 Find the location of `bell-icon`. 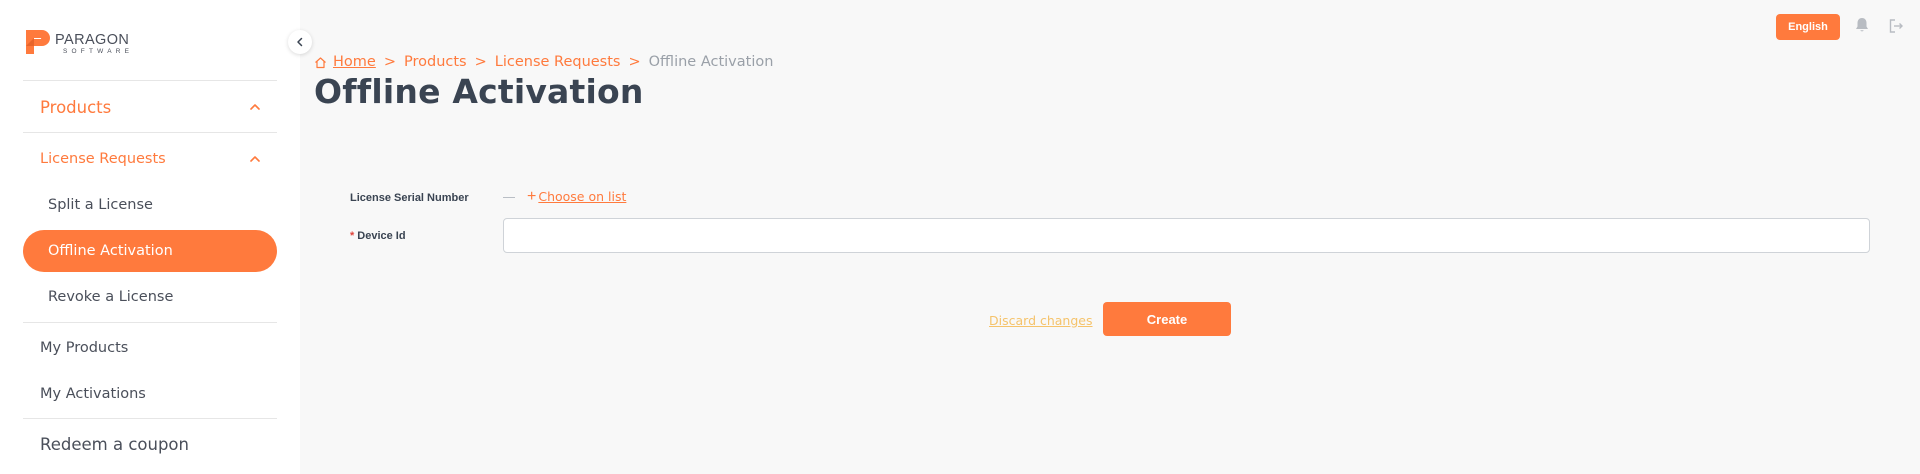

bell-icon is located at coordinates (1862, 25).